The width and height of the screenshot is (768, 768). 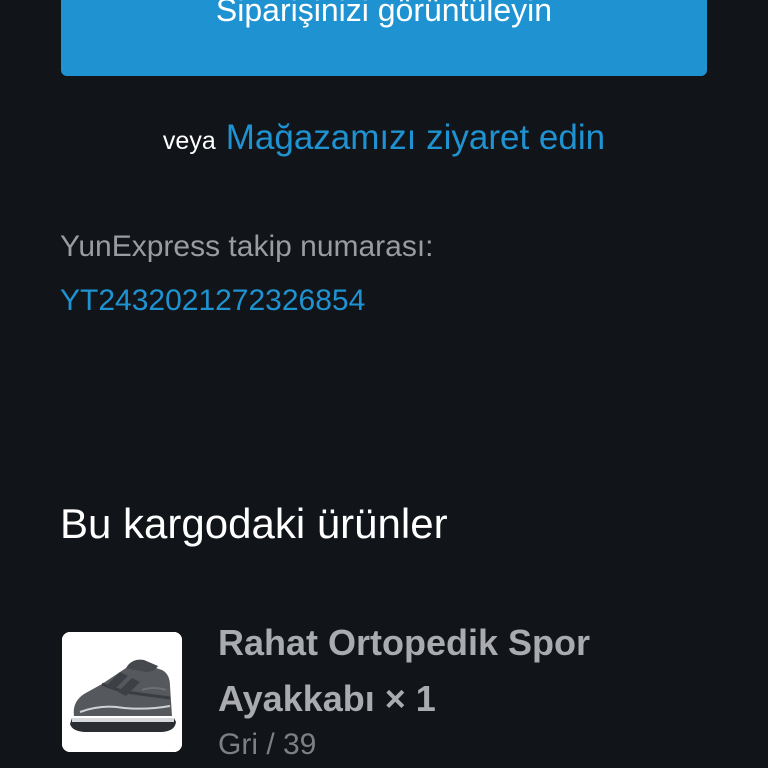 I want to click on shipment-items-title: Bu kargodaki ürünler, so click(x=254, y=523).